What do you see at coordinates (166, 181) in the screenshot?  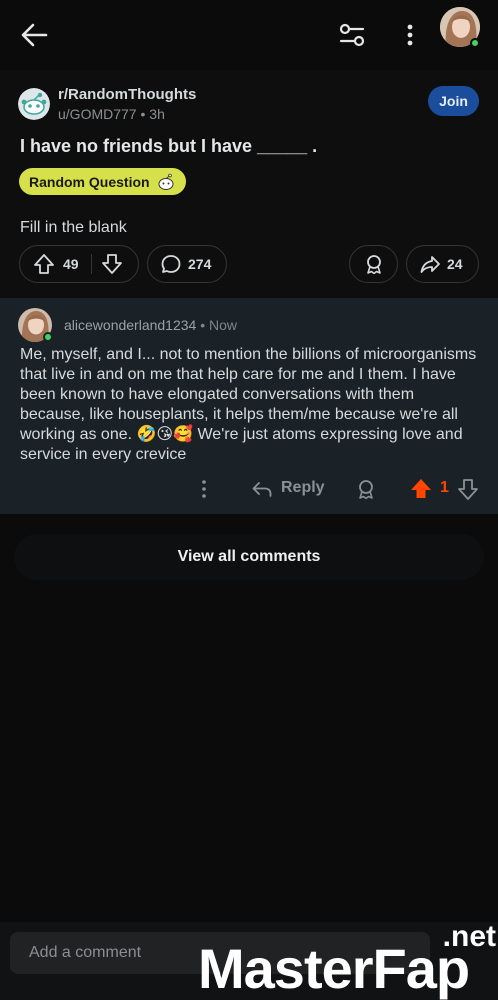 I see `snoo-emoji-icon` at bounding box center [166, 181].